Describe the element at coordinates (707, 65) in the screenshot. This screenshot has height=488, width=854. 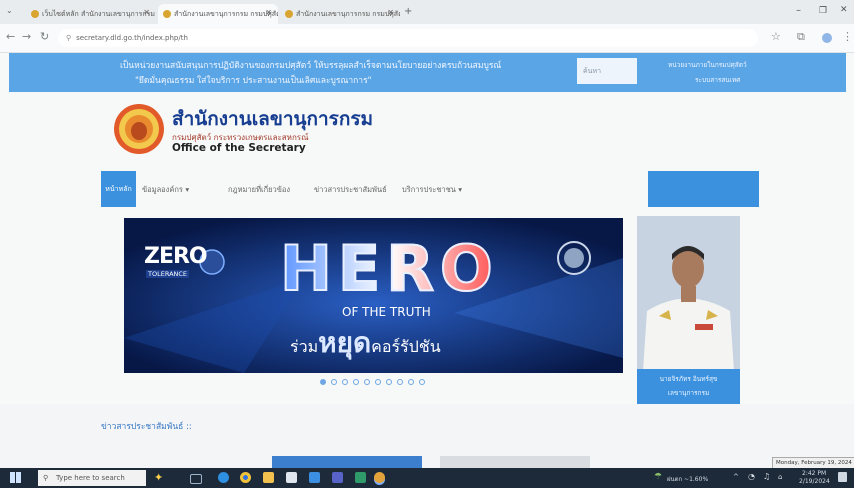
I see `banner-link-internal-units: หน่วยงานภายในกรมปศุสัตว์` at that location.